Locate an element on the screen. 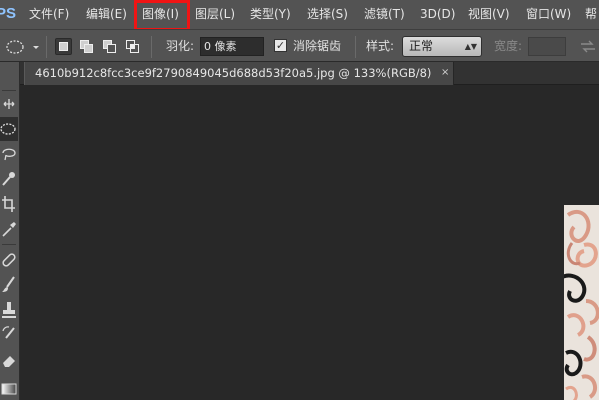 The height and width of the screenshot is (400, 599). toolbox is located at coordinates (10, 231).